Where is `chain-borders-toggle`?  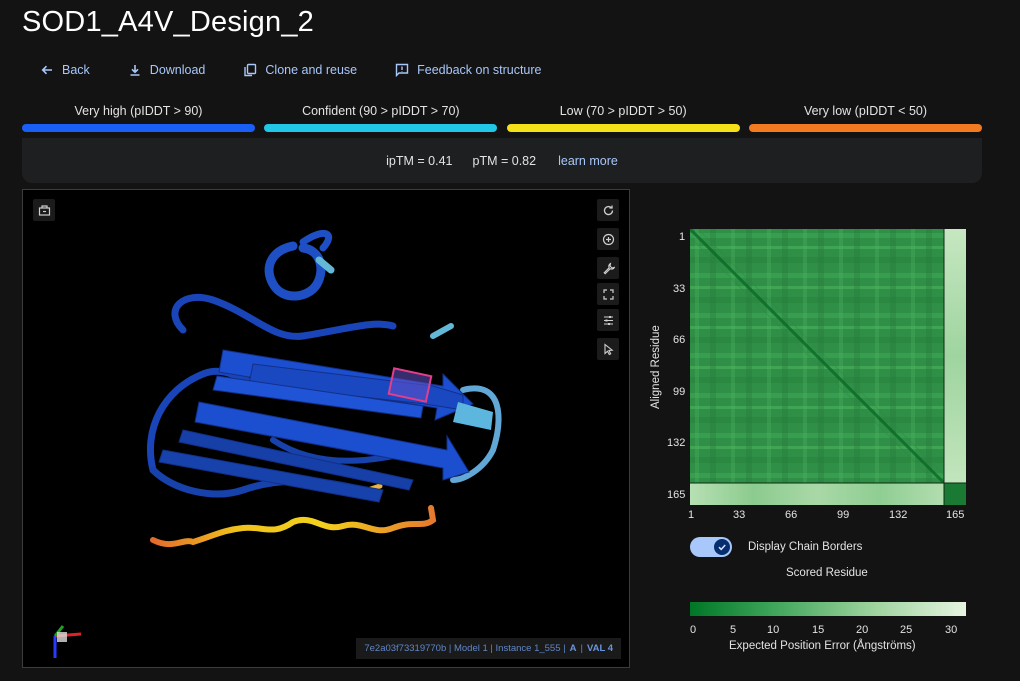 chain-borders-toggle is located at coordinates (711, 547).